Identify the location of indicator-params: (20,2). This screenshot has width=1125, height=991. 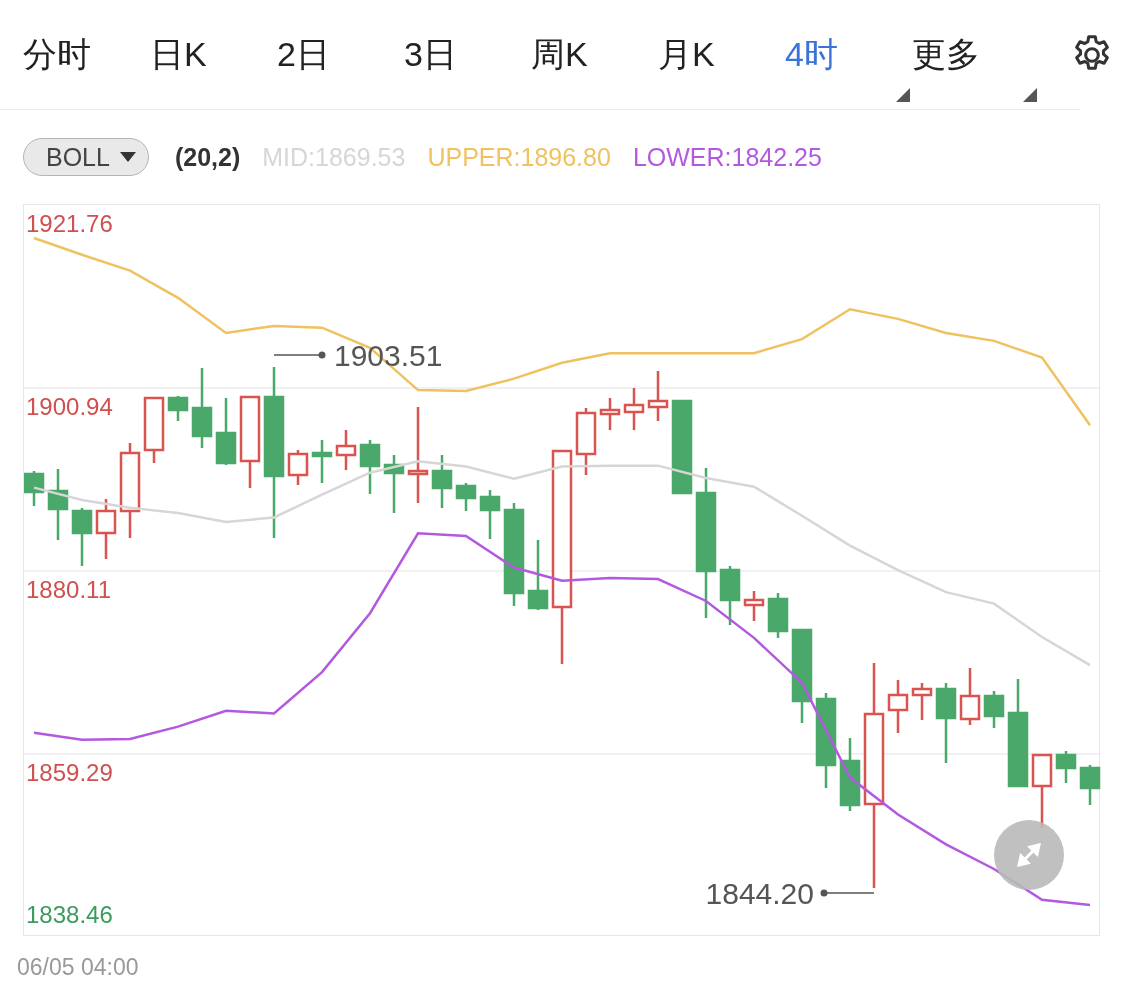
(207, 157).